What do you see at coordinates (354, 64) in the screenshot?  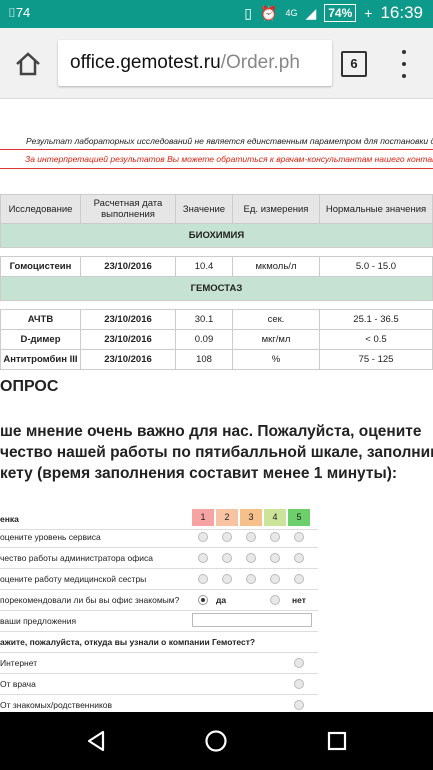 I see `tab-switcher-button: 6` at bounding box center [354, 64].